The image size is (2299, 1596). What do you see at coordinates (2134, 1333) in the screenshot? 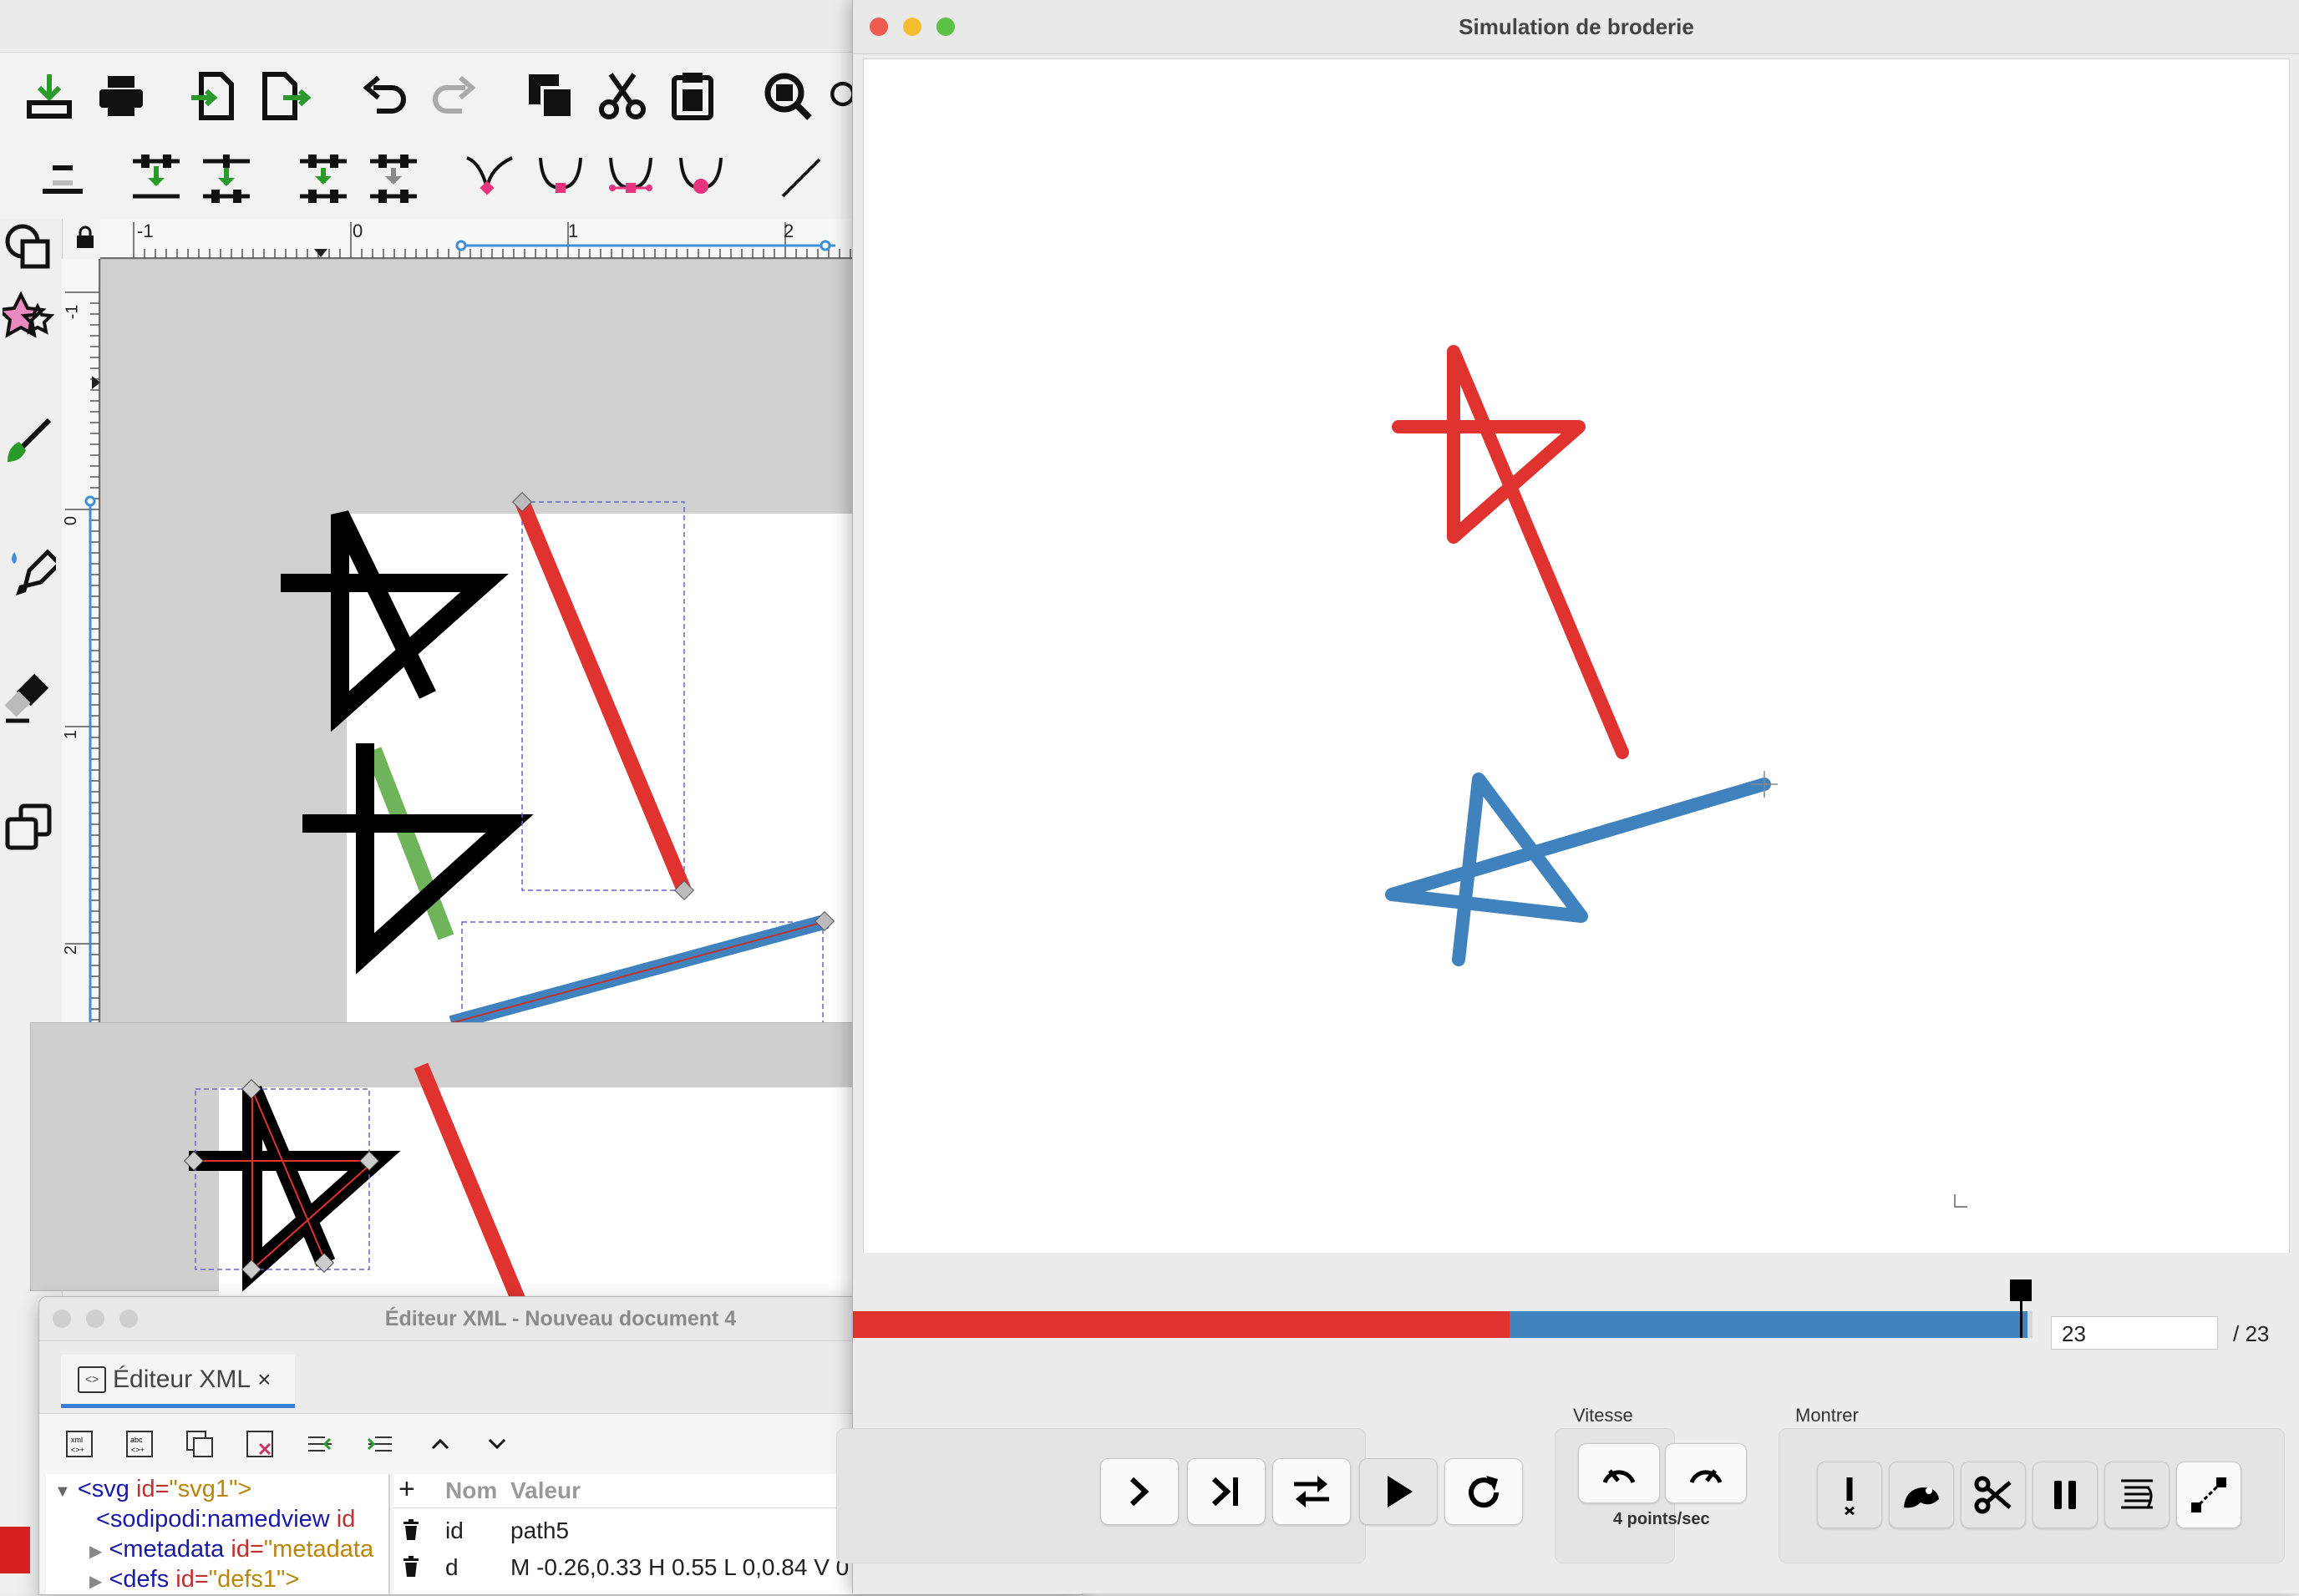
I see `stitch-number-input: 23` at bounding box center [2134, 1333].